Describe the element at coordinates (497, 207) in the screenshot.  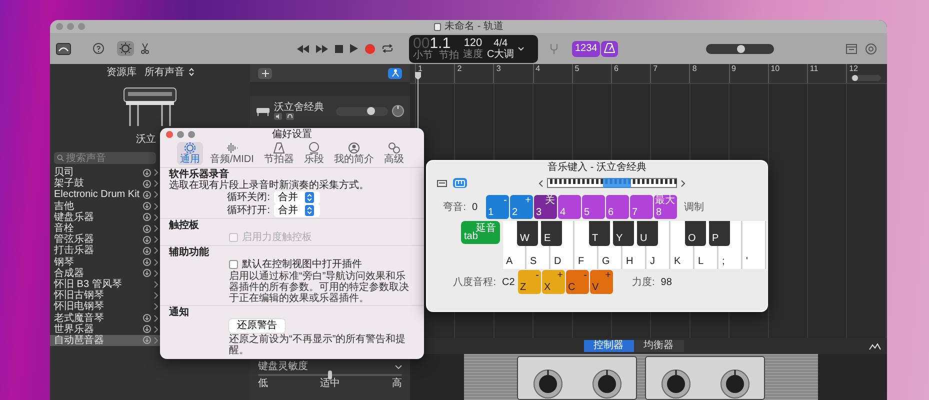
I see `keyboard-key: - 1` at that location.